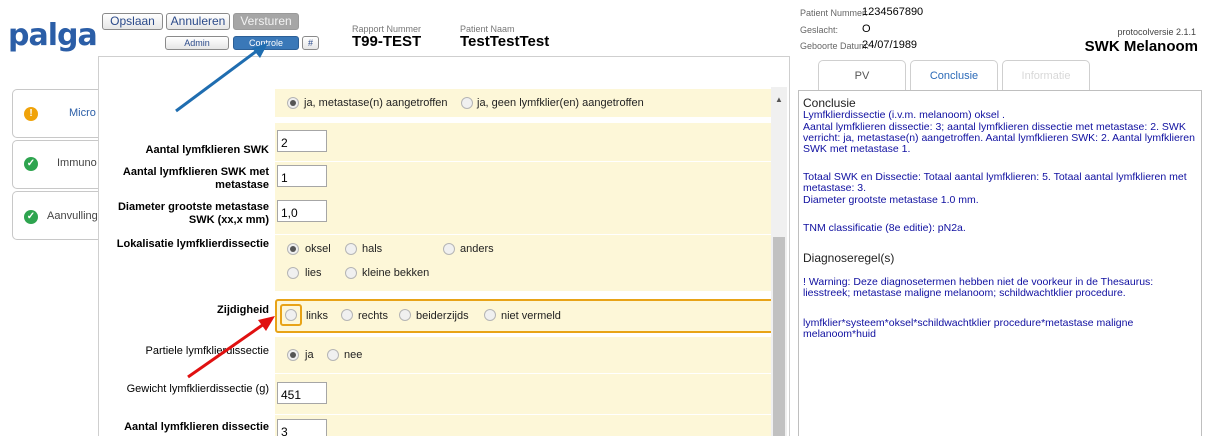  What do you see at coordinates (226, 350) in the screenshot?
I see `red-arrow-line` at bounding box center [226, 350].